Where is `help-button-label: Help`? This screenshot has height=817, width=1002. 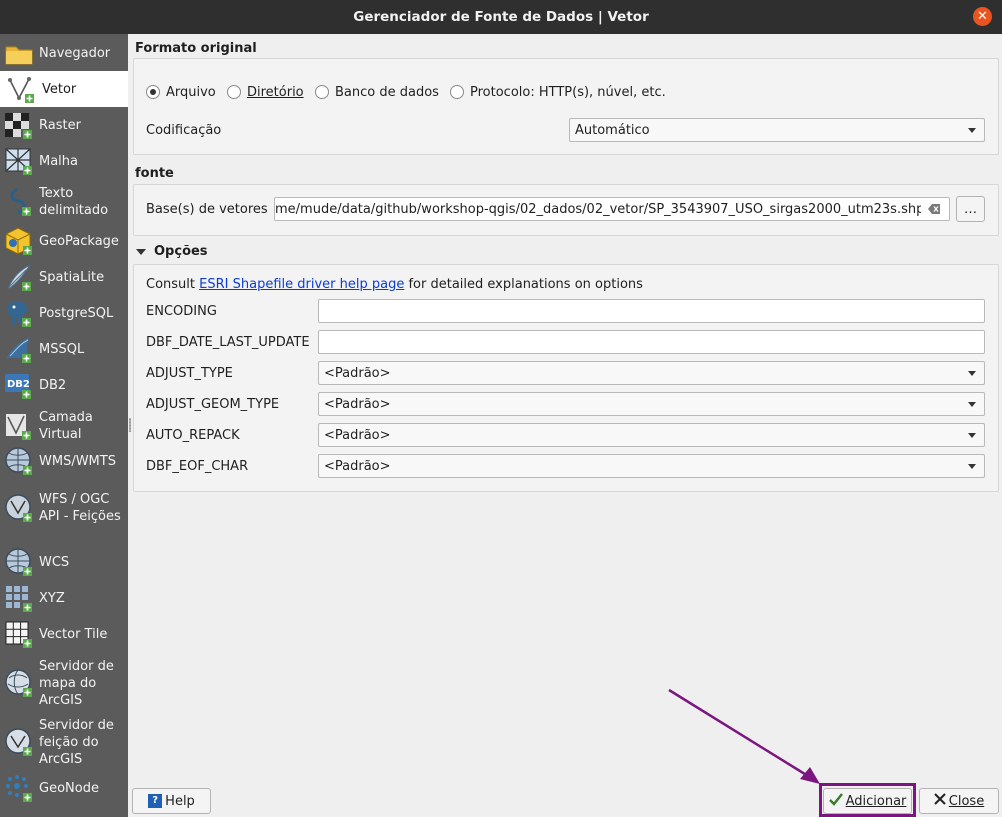 help-button-label: Help is located at coordinates (180, 801).